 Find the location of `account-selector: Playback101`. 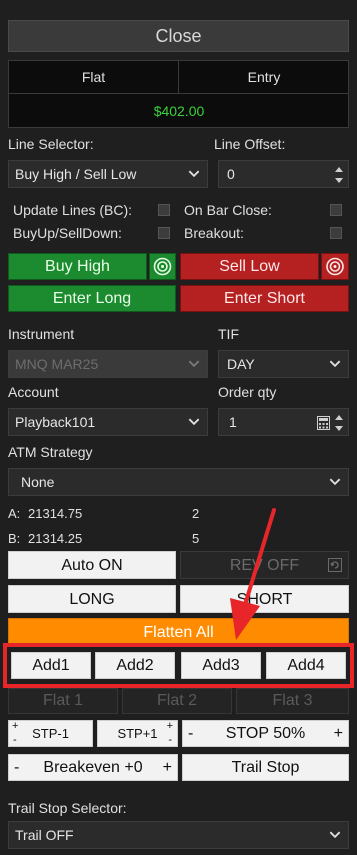

account-selector: Playback101 is located at coordinates (108, 422).